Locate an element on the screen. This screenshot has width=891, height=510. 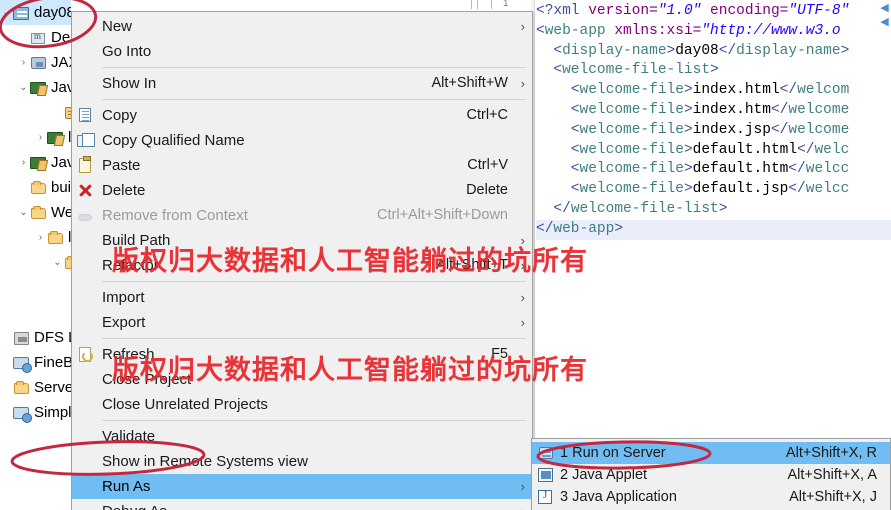
code-token: welcc is located at coordinates (827, 169).